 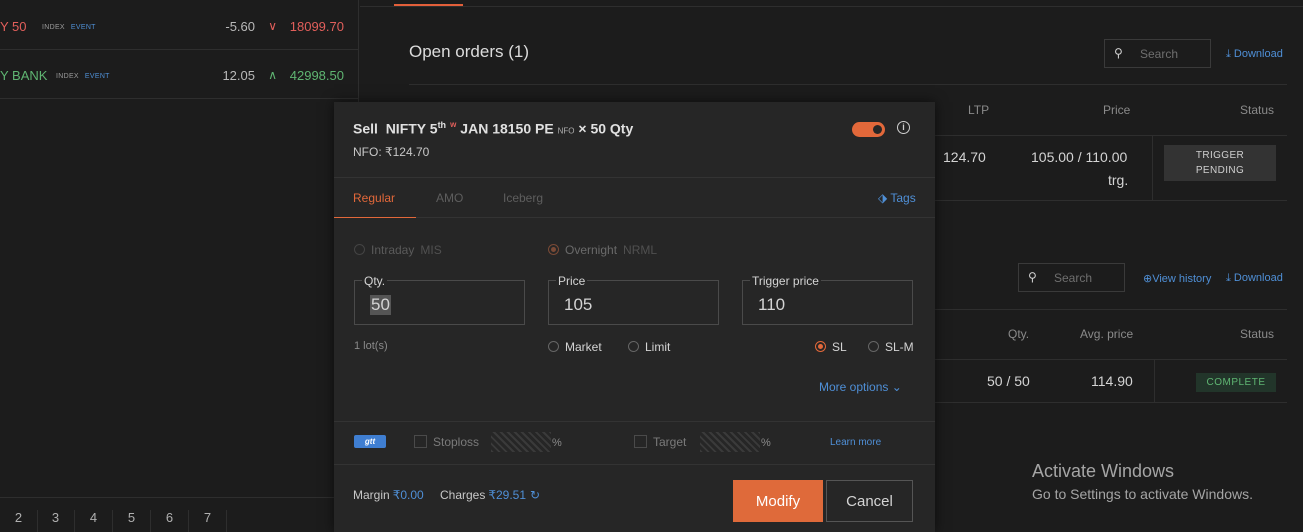 What do you see at coordinates (868, 129) in the screenshot?
I see `buy-sell-toggle` at bounding box center [868, 129].